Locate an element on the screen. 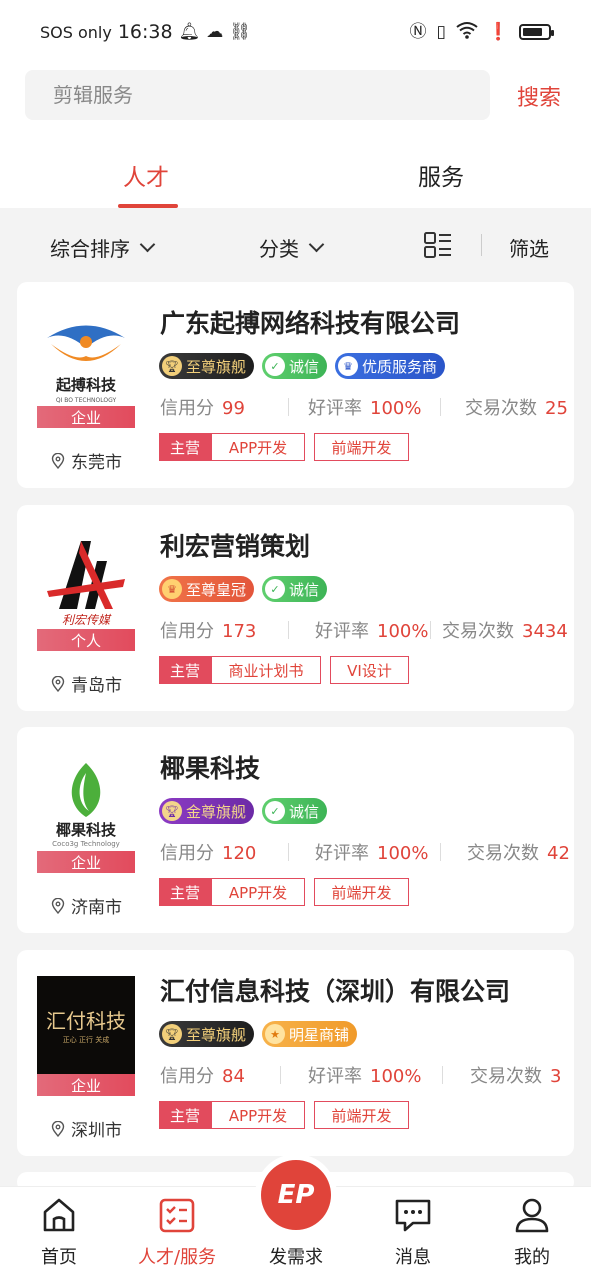  divider is located at coordinates (481, 245).